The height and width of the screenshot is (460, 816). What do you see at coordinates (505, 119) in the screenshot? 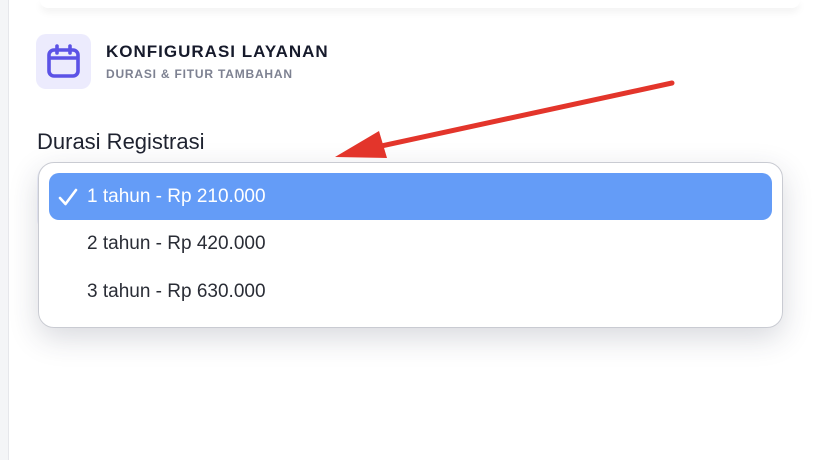
I see `annotation-arrow-icon` at bounding box center [505, 119].